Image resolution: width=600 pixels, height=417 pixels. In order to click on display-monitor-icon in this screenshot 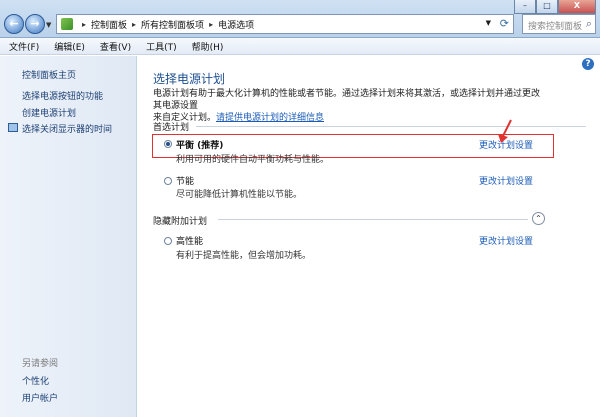, I will do `click(13, 127)`.